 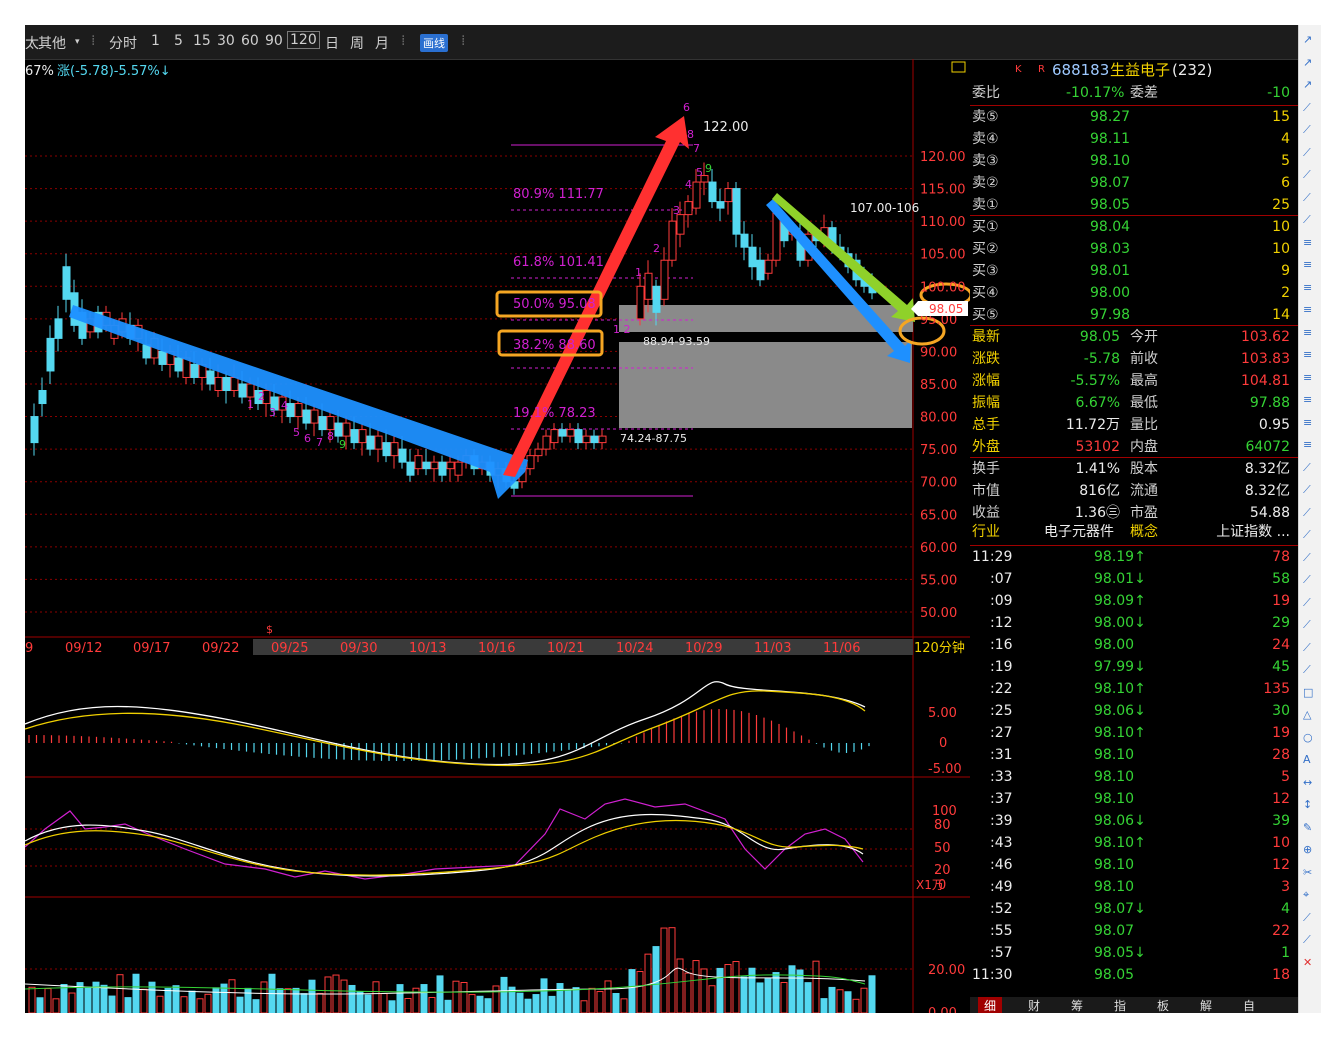 What do you see at coordinates (1307, 872) in the screenshot?
I see `drawing-tool-icon: ✂` at bounding box center [1307, 872].